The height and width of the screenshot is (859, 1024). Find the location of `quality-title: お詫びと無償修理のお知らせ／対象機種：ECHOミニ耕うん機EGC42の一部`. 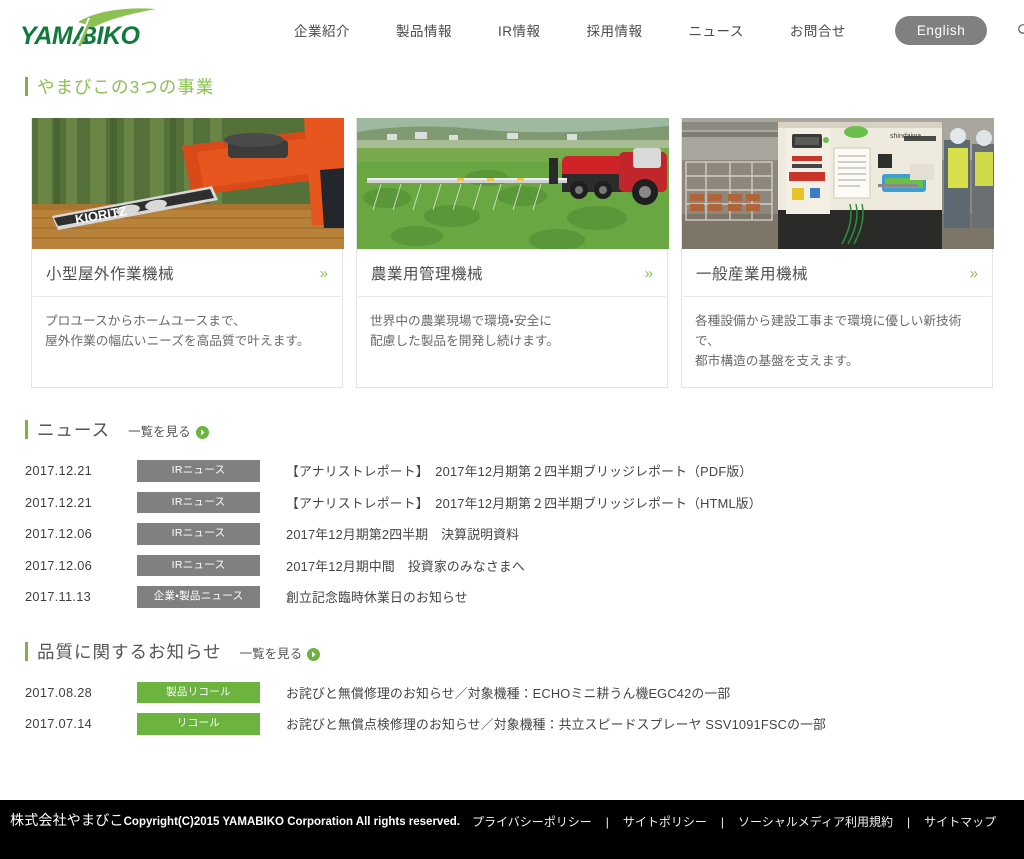

quality-title: お詫びと無償修理のお知らせ／対象機種：ECHOミニ耕うん機EGC42の一部 is located at coordinates (508, 692).